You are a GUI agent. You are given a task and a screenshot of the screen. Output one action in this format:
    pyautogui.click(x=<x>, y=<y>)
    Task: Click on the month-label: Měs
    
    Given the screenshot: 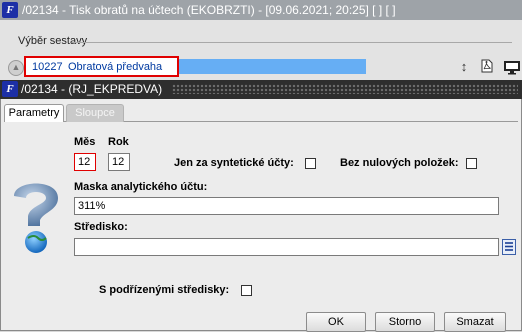 What is the action you would take?
    pyautogui.click(x=85, y=142)
    